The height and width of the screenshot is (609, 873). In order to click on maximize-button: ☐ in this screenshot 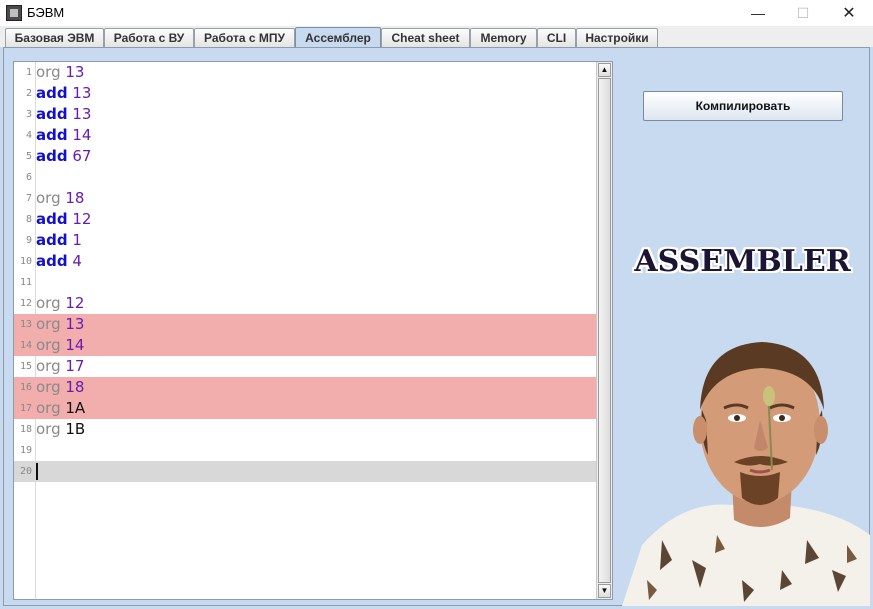, I will do `click(803, 13)`.